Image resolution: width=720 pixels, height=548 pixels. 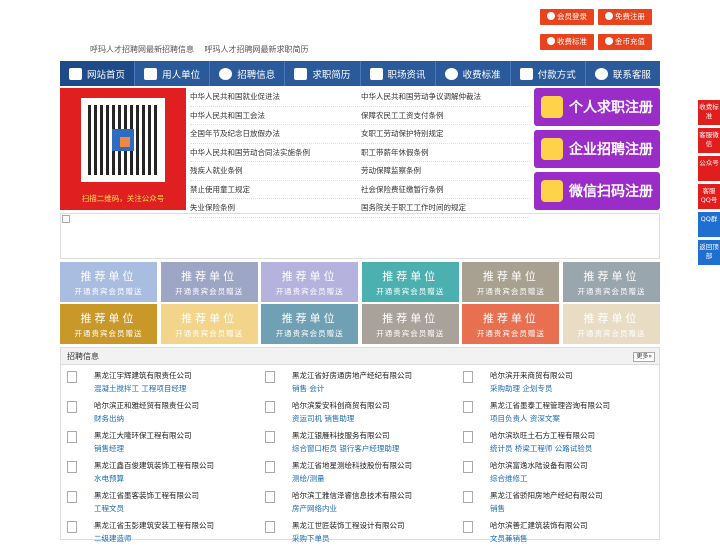 What do you see at coordinates (173, 73) in the screenshot?
I see `nav-employers: 用人单位` at bounding box center [173, 73].